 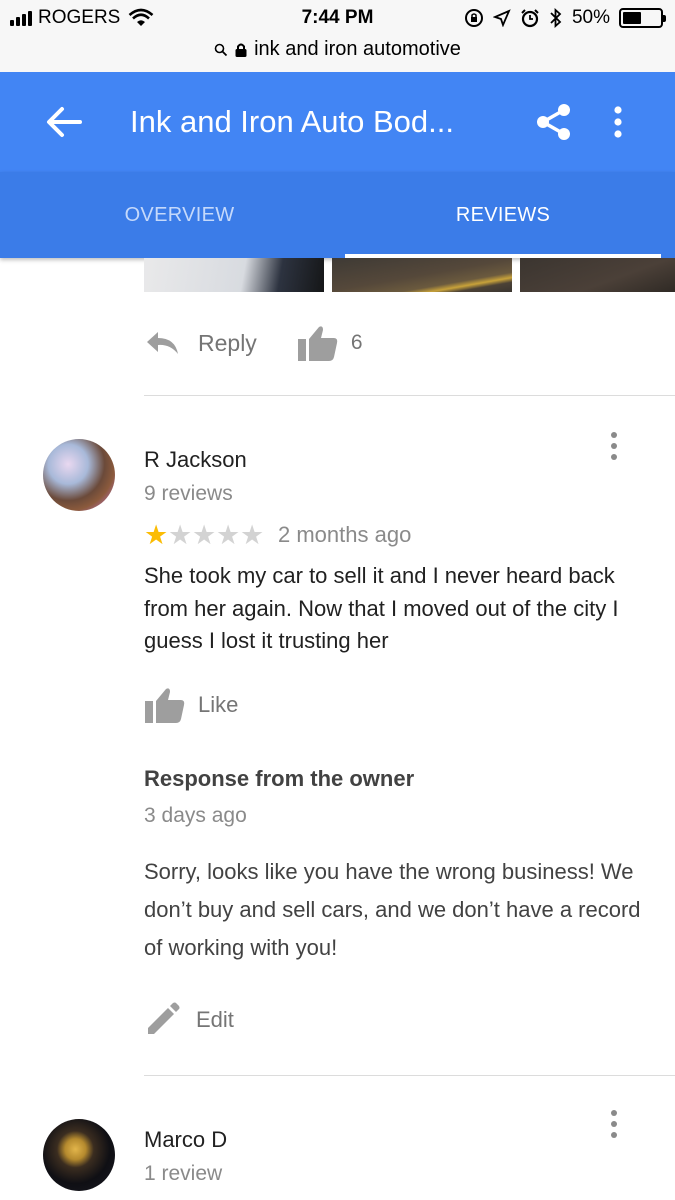 I want to click on tab-bar: OVERVIEW REVIEWS, so click(x=337, y=215).